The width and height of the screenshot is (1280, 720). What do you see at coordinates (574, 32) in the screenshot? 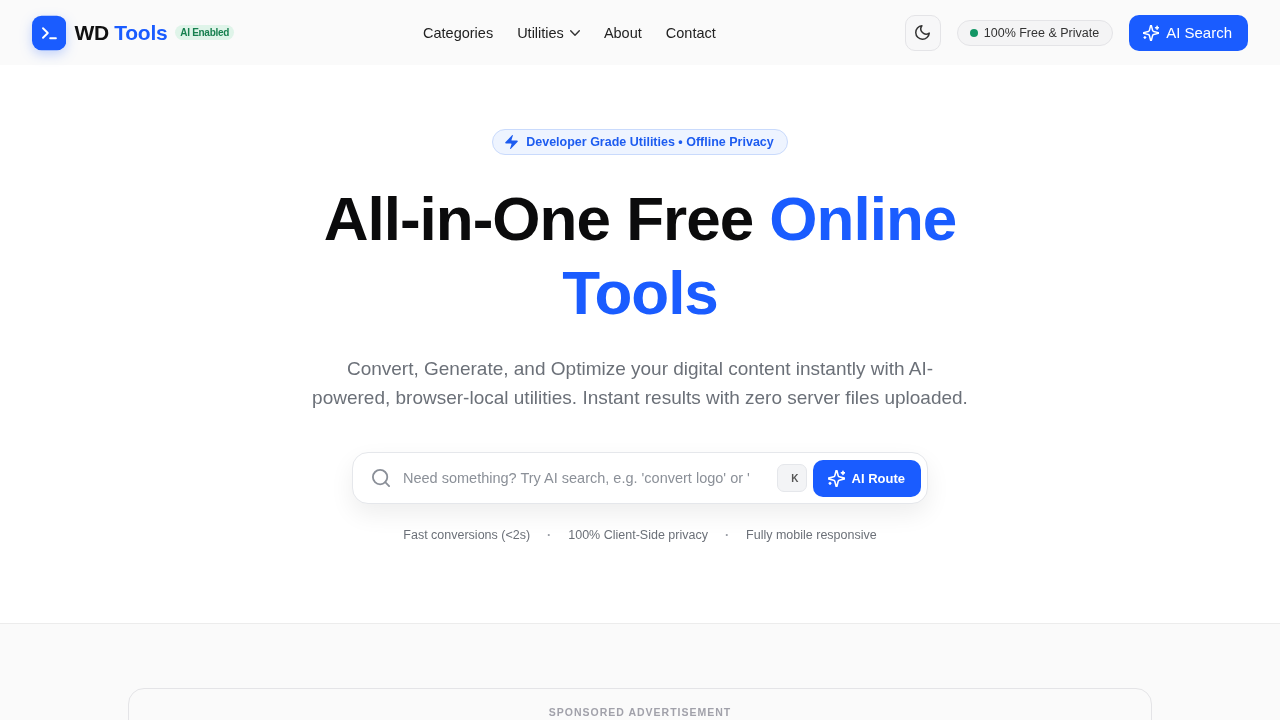
I see `chevron-down-icon` at bounding box center [574, 32].